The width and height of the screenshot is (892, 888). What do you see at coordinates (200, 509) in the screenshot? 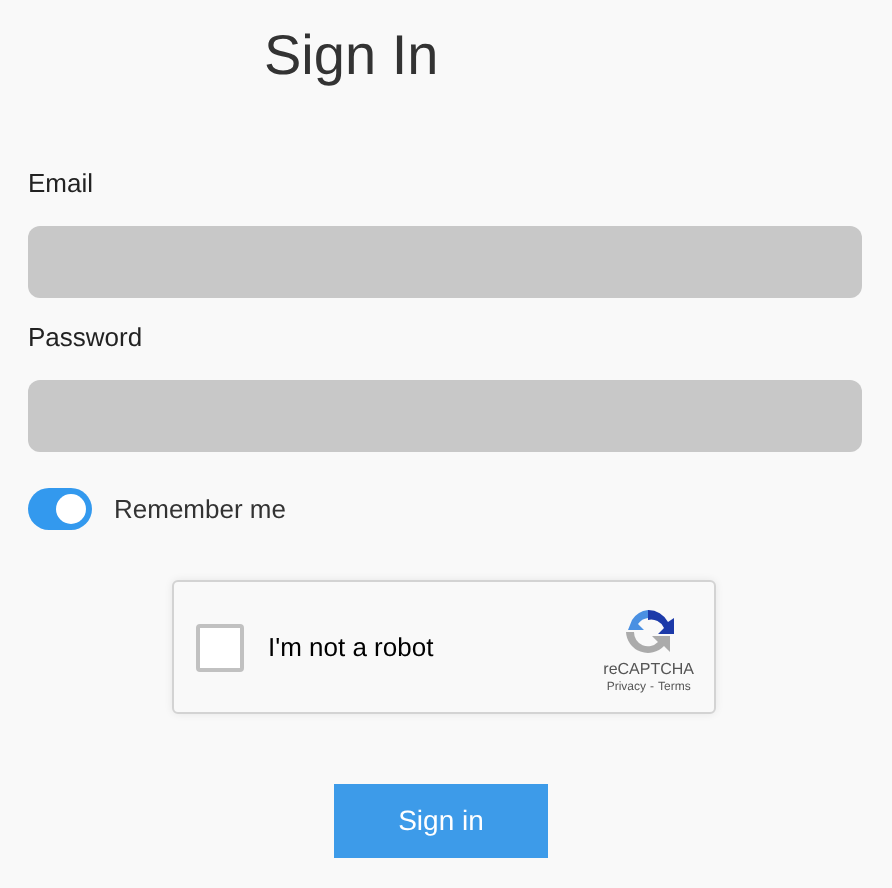
I see `toggle-label: Remember me` at bounding box center [200, 509].